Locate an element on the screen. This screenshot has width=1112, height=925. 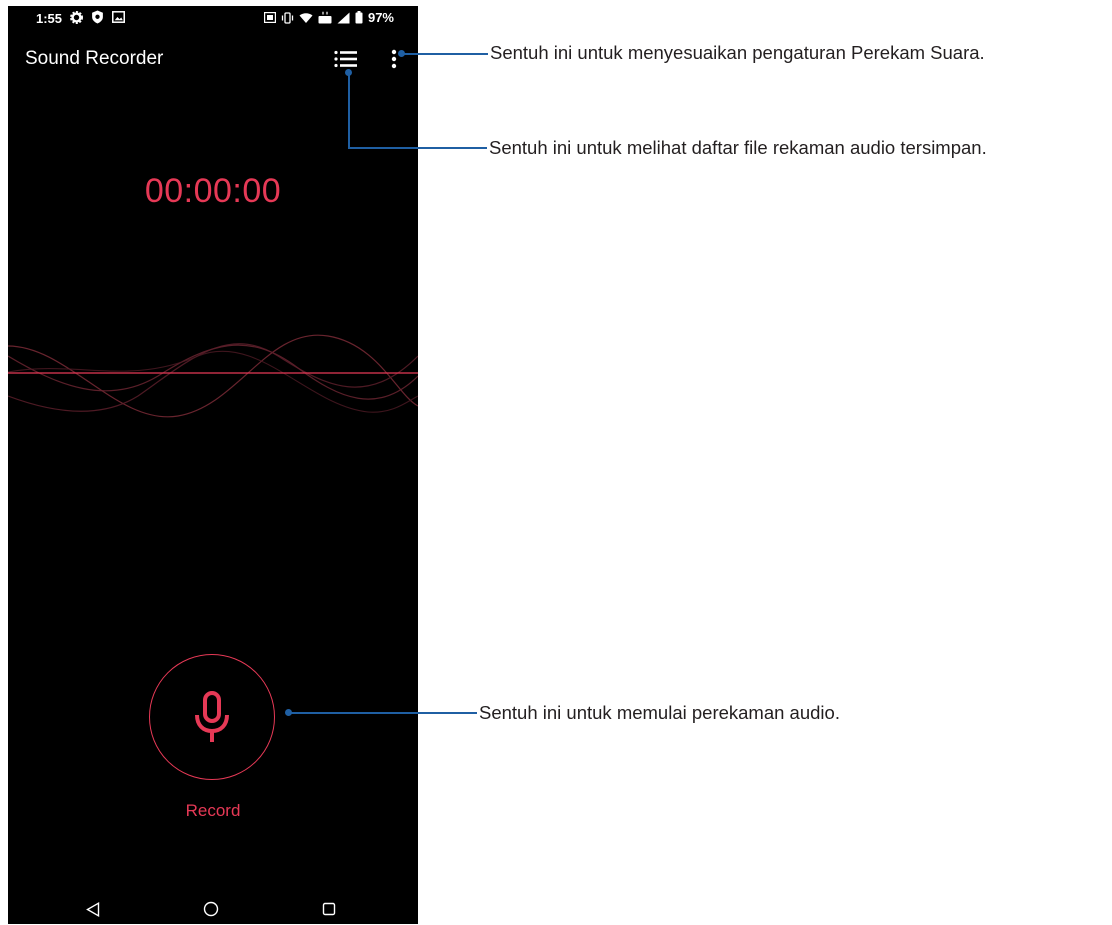
microphone-icon is located at coordinates (212, 716).